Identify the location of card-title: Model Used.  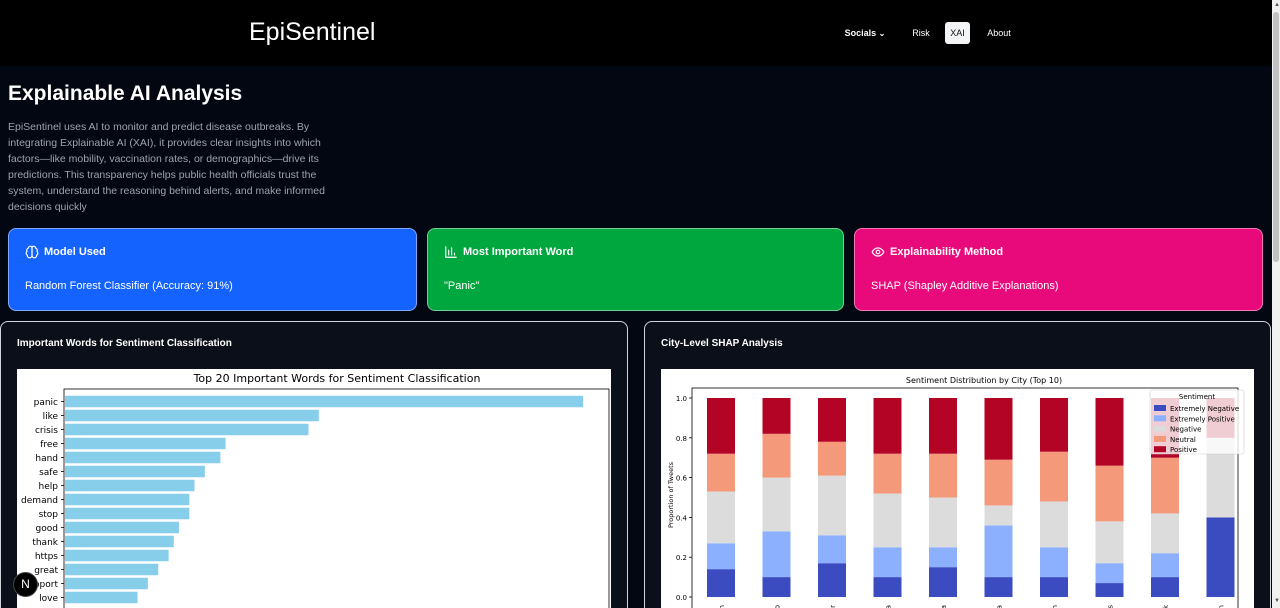
(75, 252).